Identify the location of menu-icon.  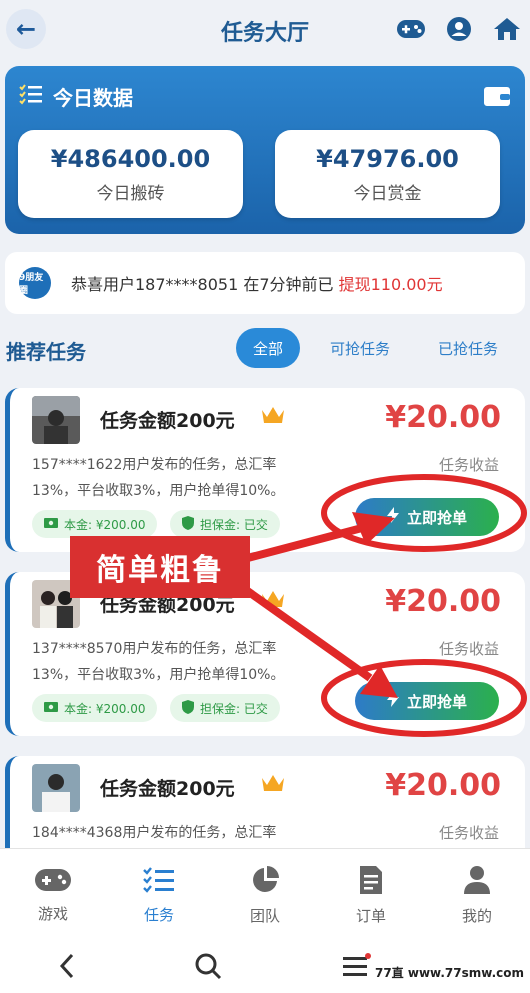
(356, 967).